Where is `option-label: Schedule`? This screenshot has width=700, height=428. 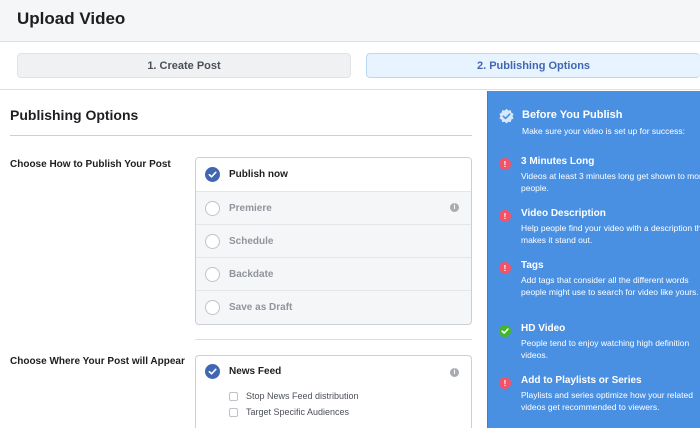 option-label: Schedule is located at coordinates (251, 241).